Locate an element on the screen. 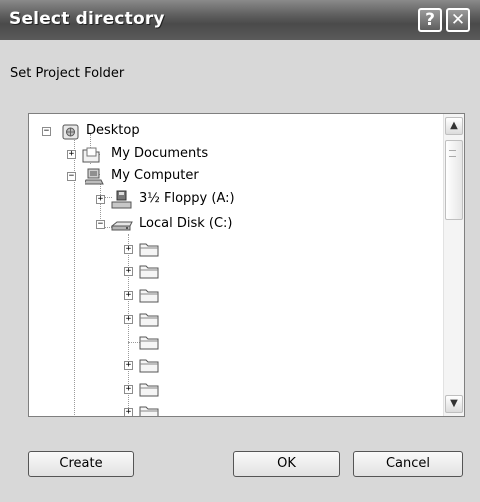 The height and width of the screenshot is (502, 480). scrollbar-grip is located at coordinates (452, 153).